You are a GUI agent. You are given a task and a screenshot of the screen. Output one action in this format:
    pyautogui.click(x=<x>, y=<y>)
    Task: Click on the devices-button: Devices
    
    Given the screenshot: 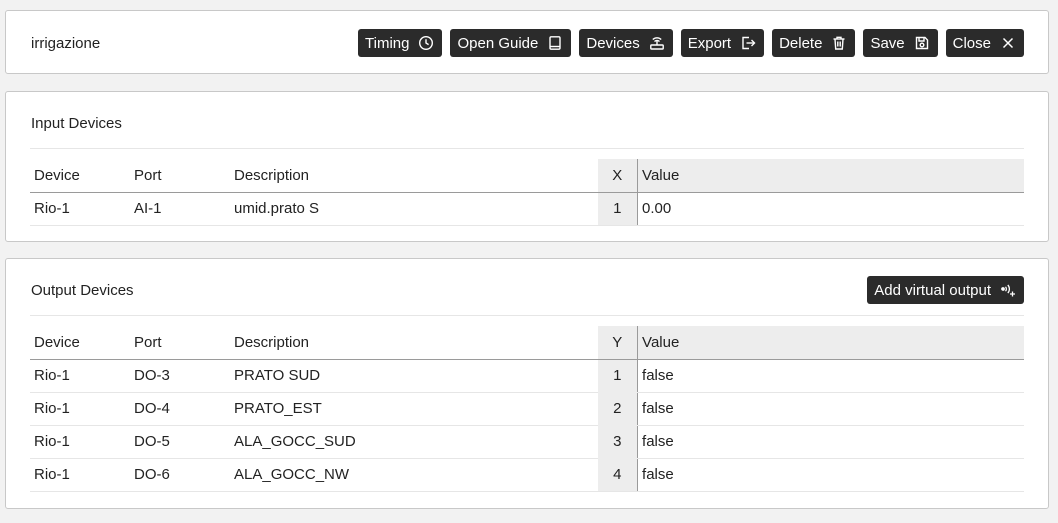 What is the action you would take?
    pyautogui.click(x=626, y=43)
    